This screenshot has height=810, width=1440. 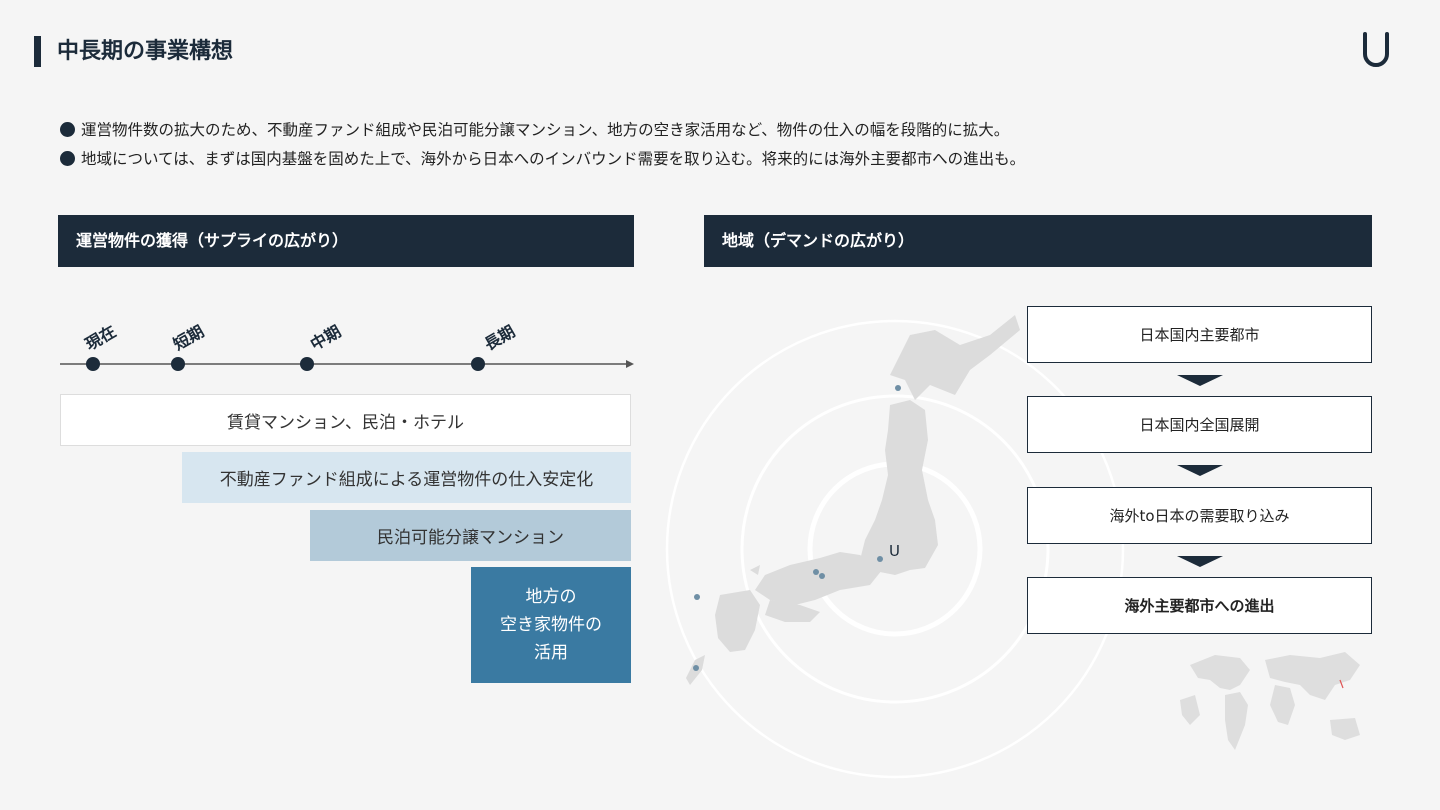 I want to click on timeline-arrowhead-icon, so click(x=630, y=364).